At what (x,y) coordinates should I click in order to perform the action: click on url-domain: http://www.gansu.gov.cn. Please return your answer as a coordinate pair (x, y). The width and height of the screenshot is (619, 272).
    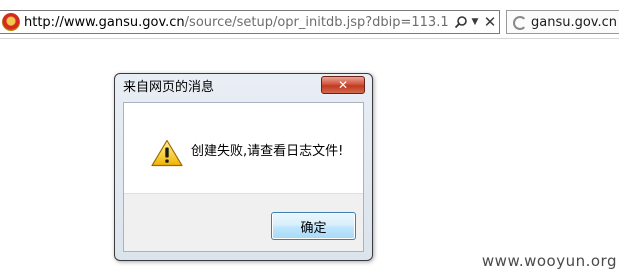
    Looking at the image, I should click on (104, 22).